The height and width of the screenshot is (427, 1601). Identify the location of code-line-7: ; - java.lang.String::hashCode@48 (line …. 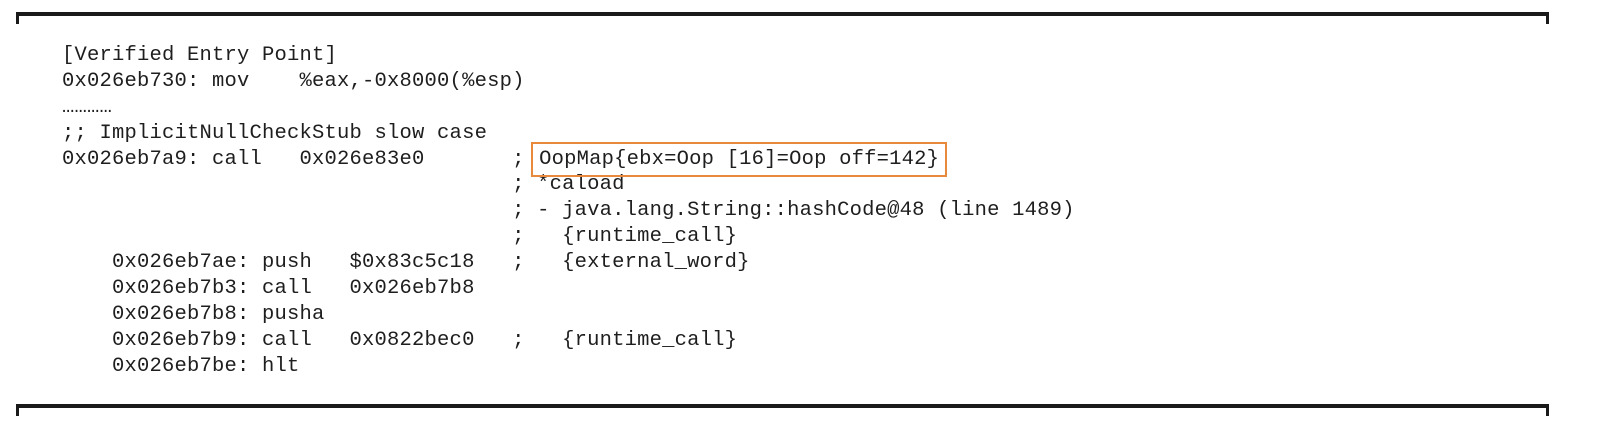
(568, 211).